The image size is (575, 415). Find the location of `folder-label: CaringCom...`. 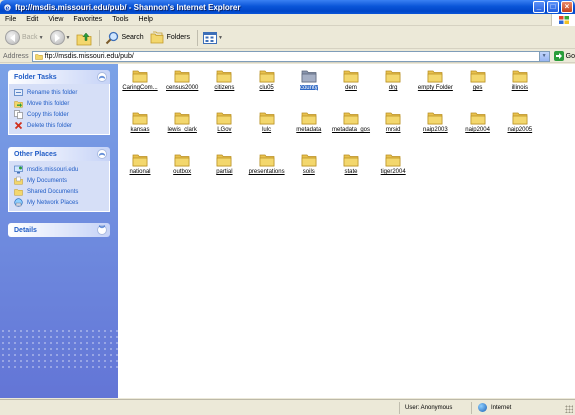

folder-label: CaringCom... is located at coordinates (140, 88).